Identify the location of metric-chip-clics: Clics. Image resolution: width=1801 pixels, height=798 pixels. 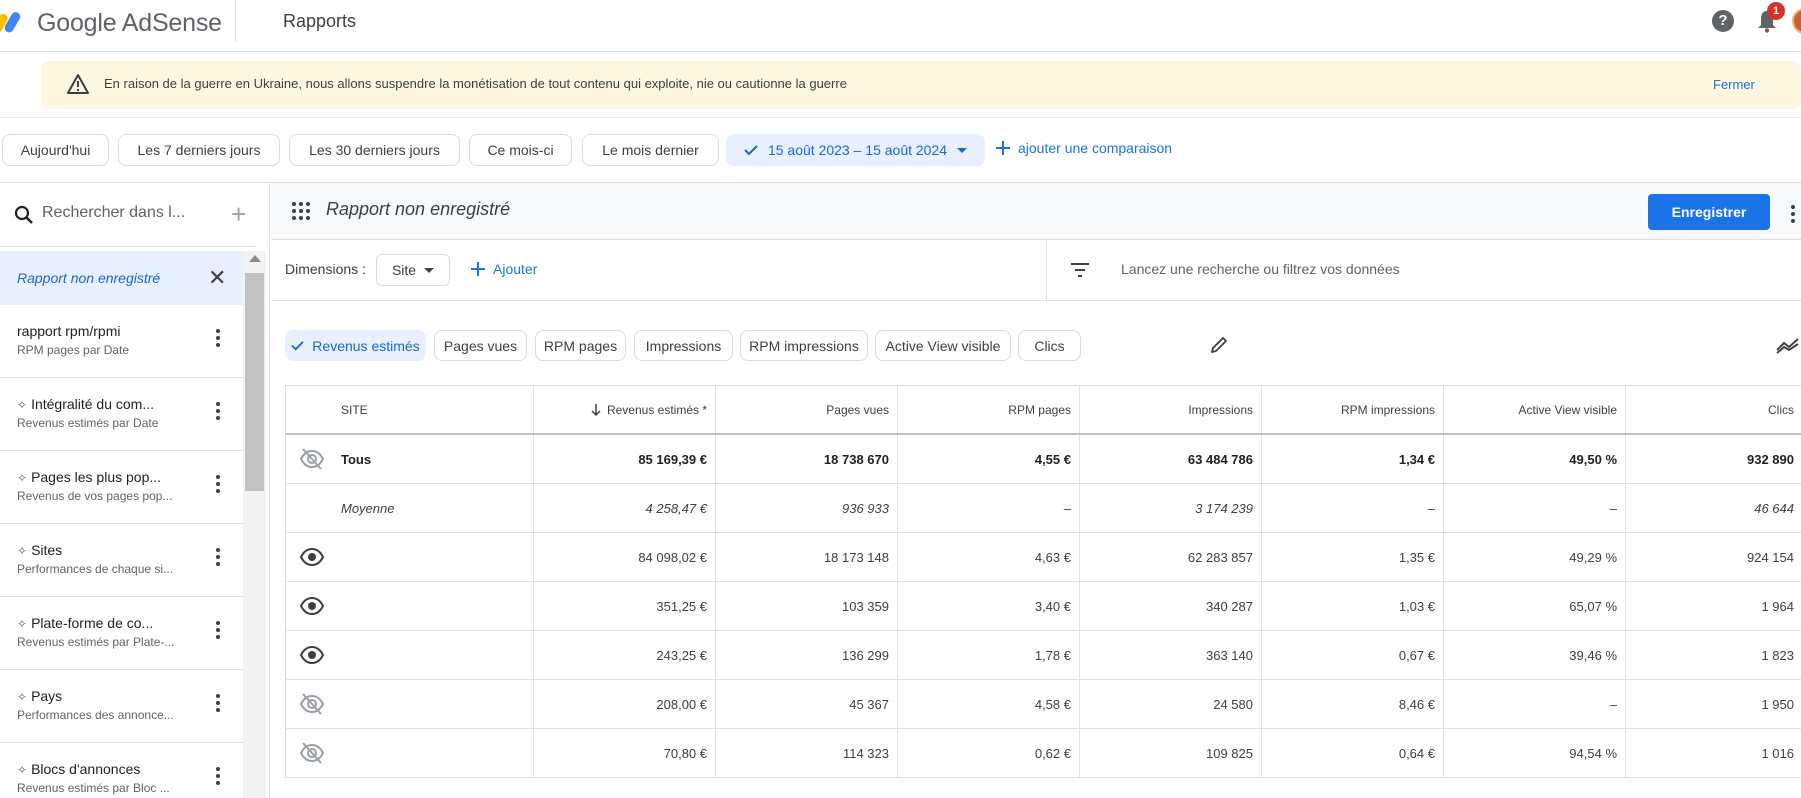
(1049, 345).